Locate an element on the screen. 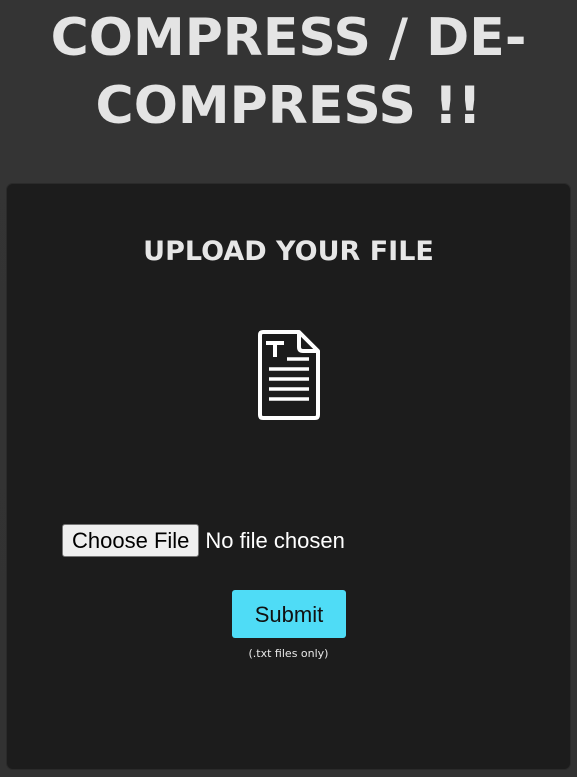 This screenshot has height=777, width=577. upload-heading: UPLOAD YOUR FILE is located at coordinates (288, 251).